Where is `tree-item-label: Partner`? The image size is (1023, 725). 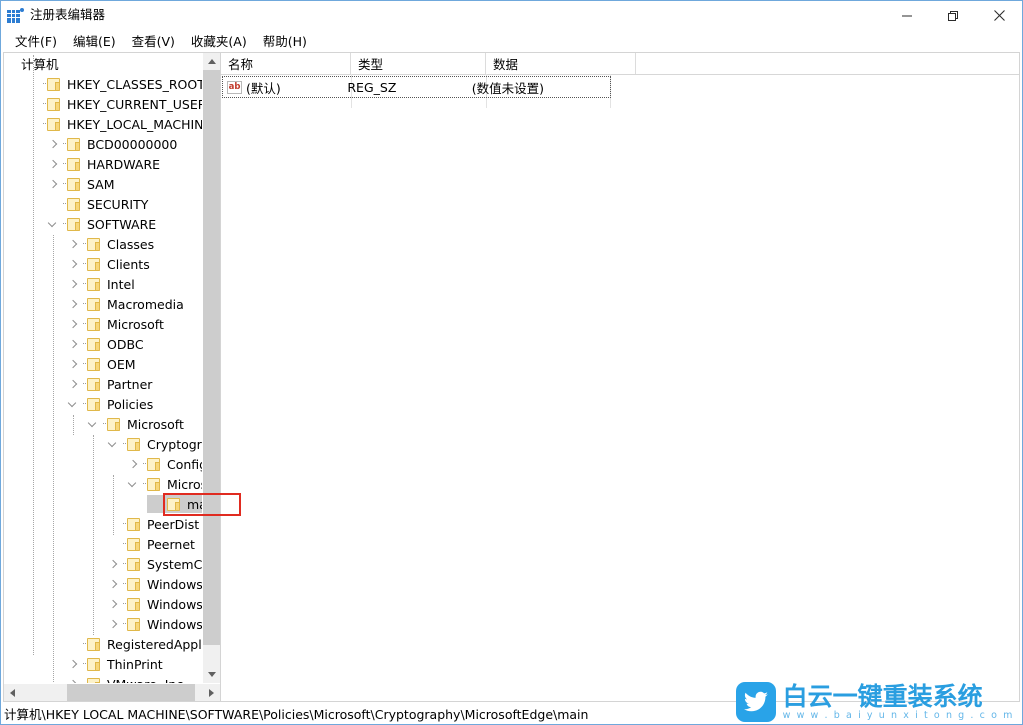 tree-item-label: Partner is located at coordinates (130, 384).